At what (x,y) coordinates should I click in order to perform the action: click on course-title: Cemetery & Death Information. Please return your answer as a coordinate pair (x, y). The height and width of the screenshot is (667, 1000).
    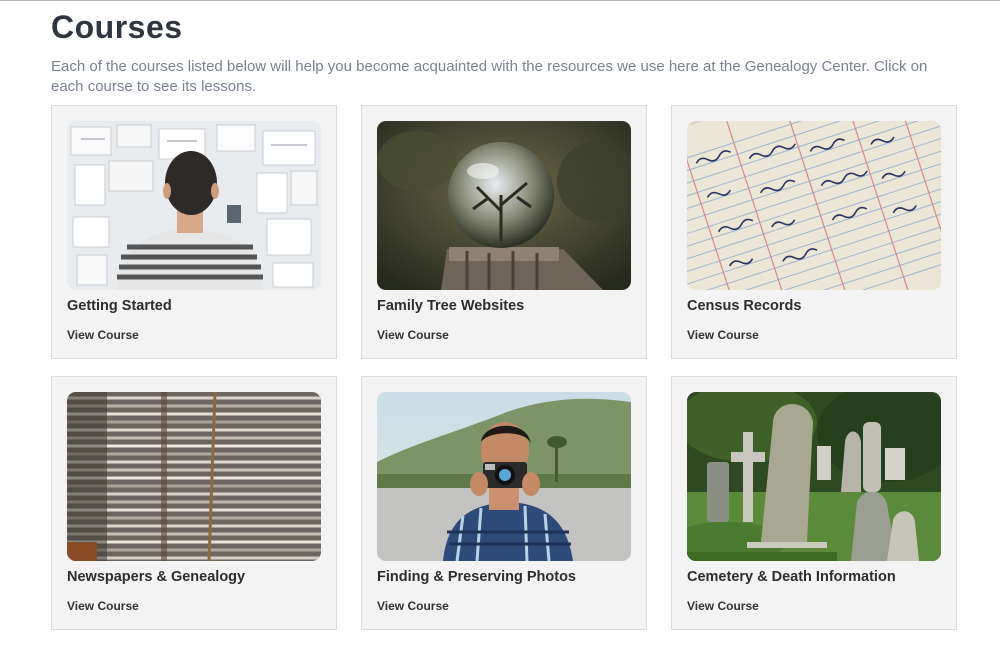
    Looking at the image, I should click on (791, 577).